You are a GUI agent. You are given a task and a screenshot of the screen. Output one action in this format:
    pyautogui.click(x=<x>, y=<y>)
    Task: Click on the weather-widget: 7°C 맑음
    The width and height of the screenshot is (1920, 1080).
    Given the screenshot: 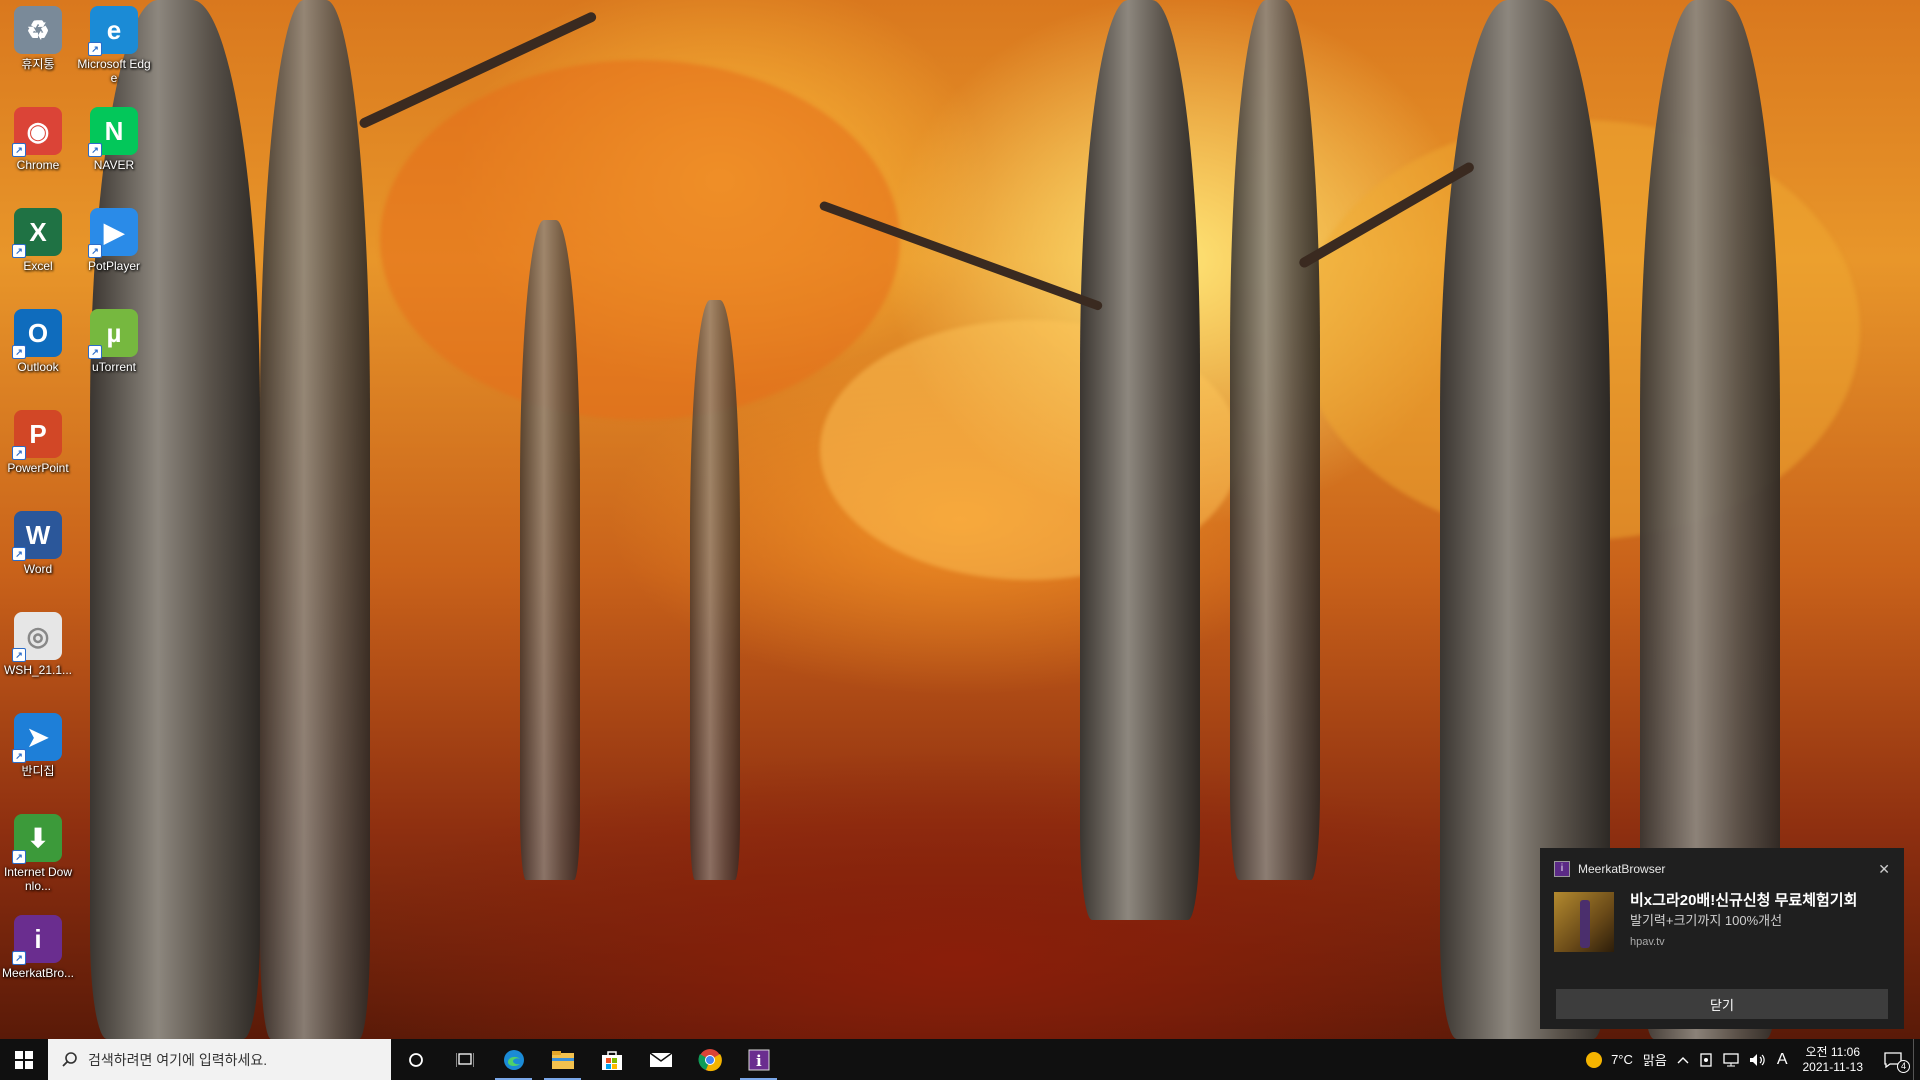 What is the action you would take?
    pyautogui.click(x=1626, y=1059)
    